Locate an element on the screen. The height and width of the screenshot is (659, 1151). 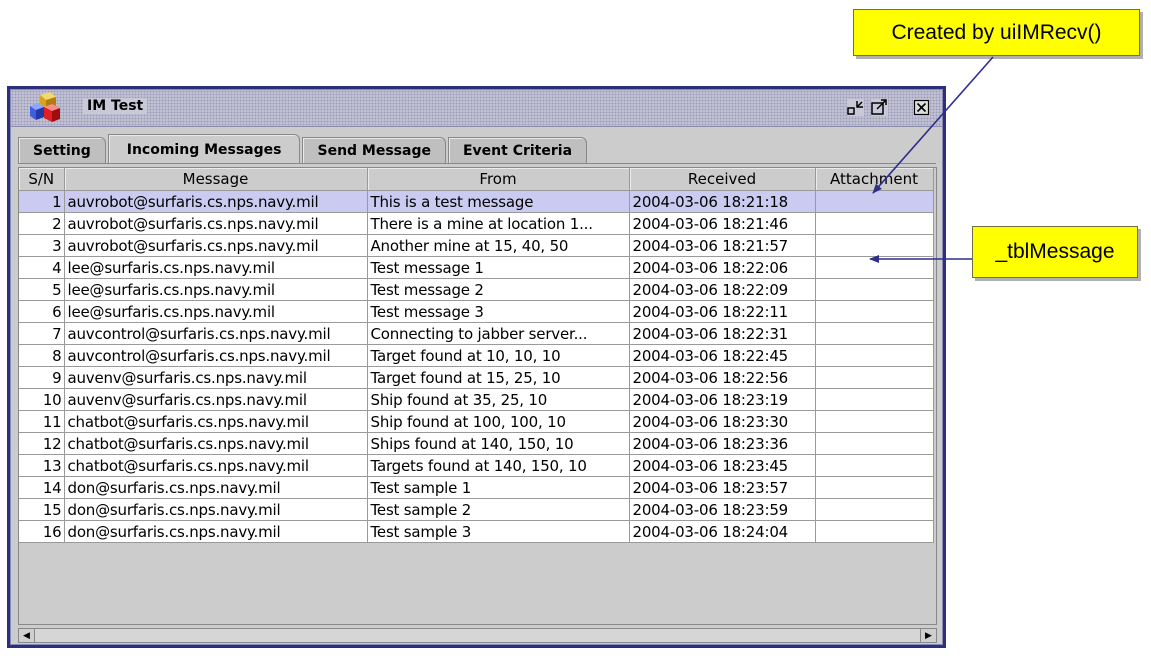
column-header-from: From is located at coordinates (498, 179).